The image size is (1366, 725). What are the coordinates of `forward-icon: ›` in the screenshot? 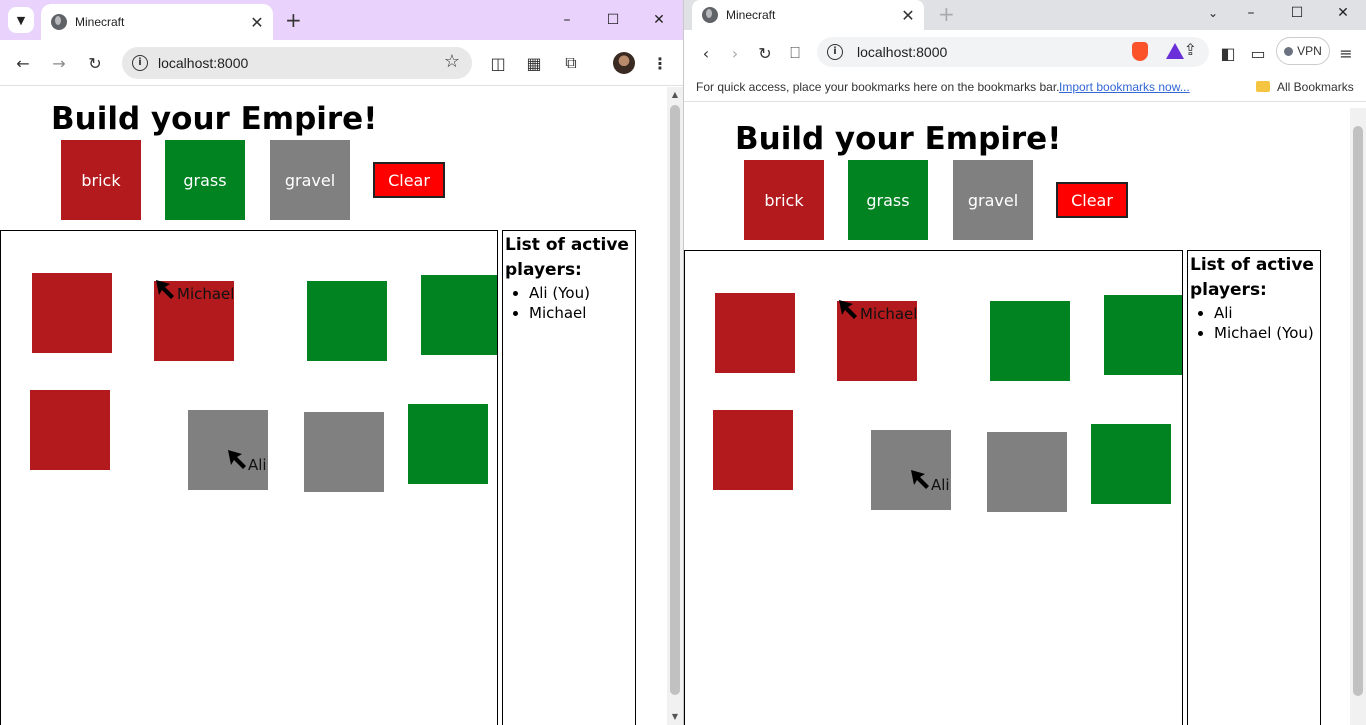 It's located at (735, 53).